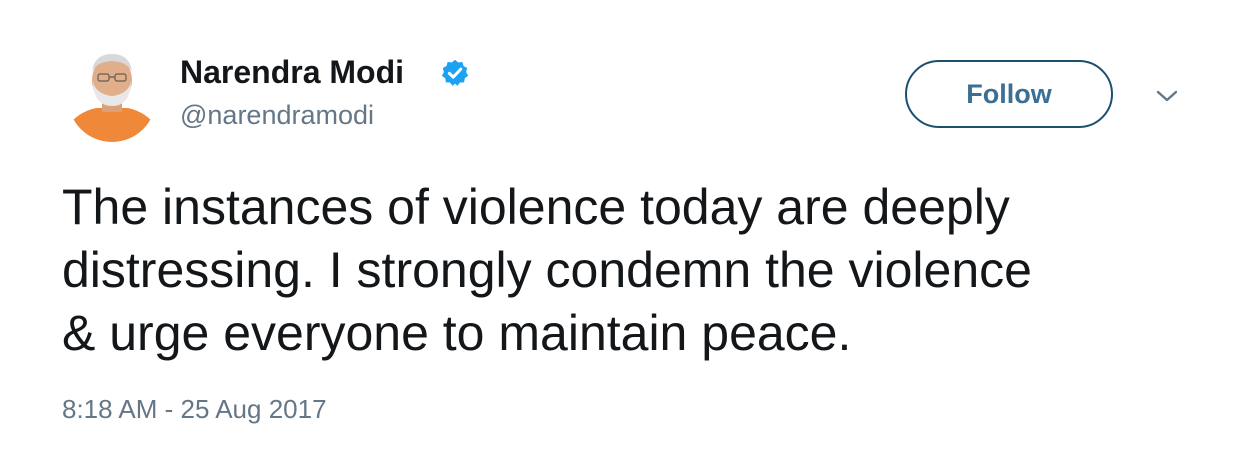 Image resolution: width=1254 pixels, height=450 pixels. I want to click on avatar-photo, so click(112, 94).